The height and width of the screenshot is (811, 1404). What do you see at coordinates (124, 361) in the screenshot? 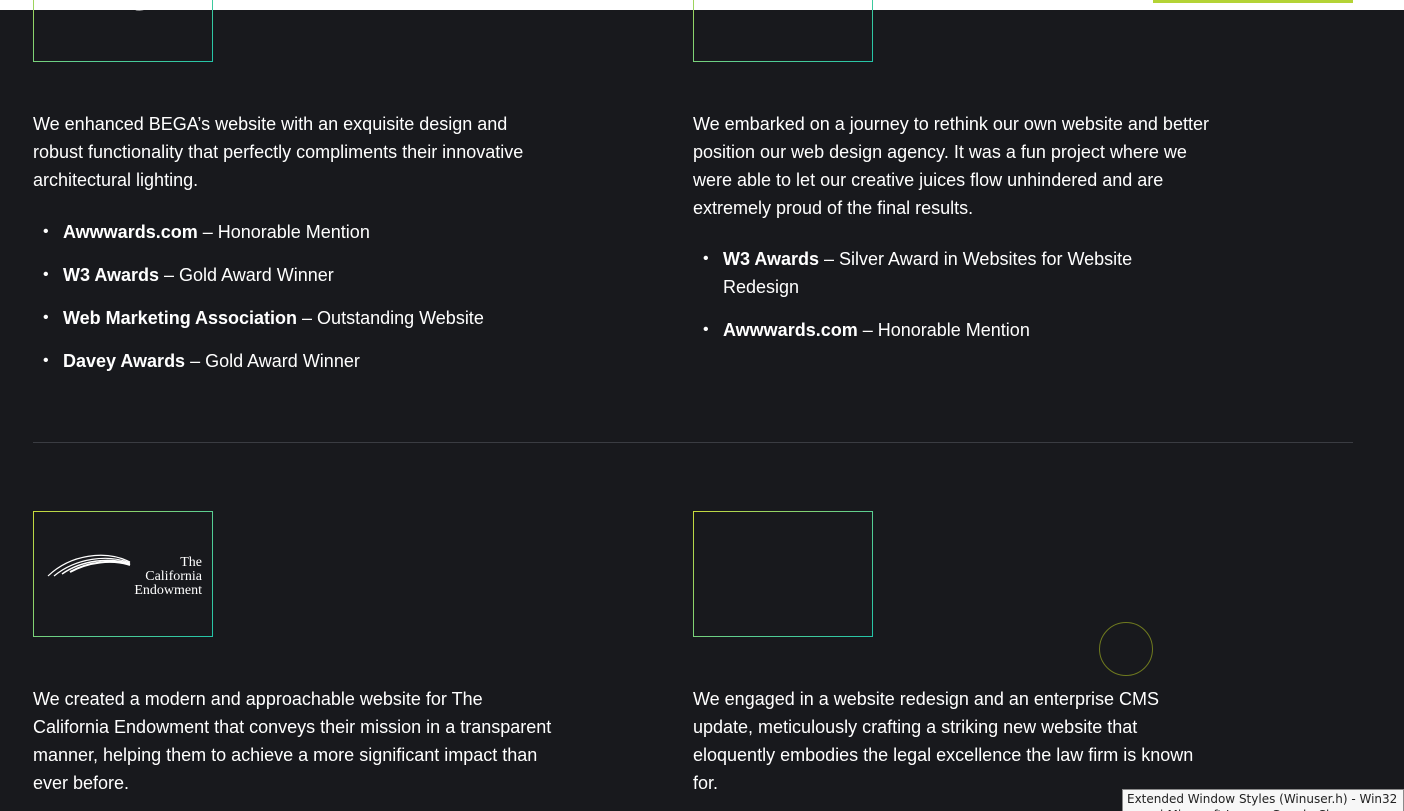
I see `award-name: Davey Awards` at bounding box center [124, 361].